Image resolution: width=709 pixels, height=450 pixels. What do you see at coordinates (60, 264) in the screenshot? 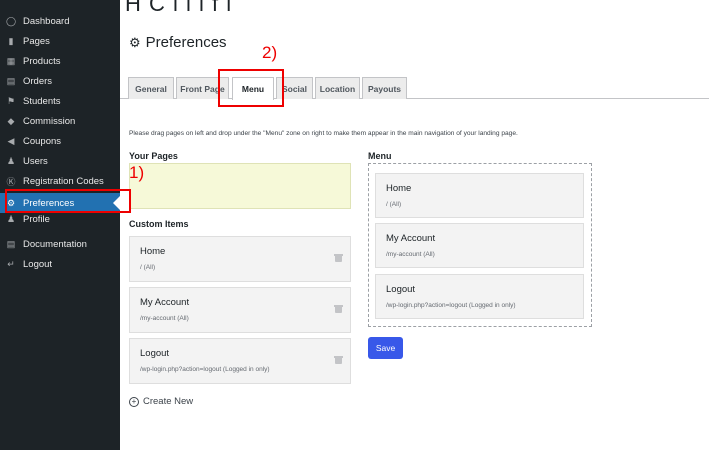
I see `sidebar-item-logout: ↵ Logout` at bounding box center [60, 264].